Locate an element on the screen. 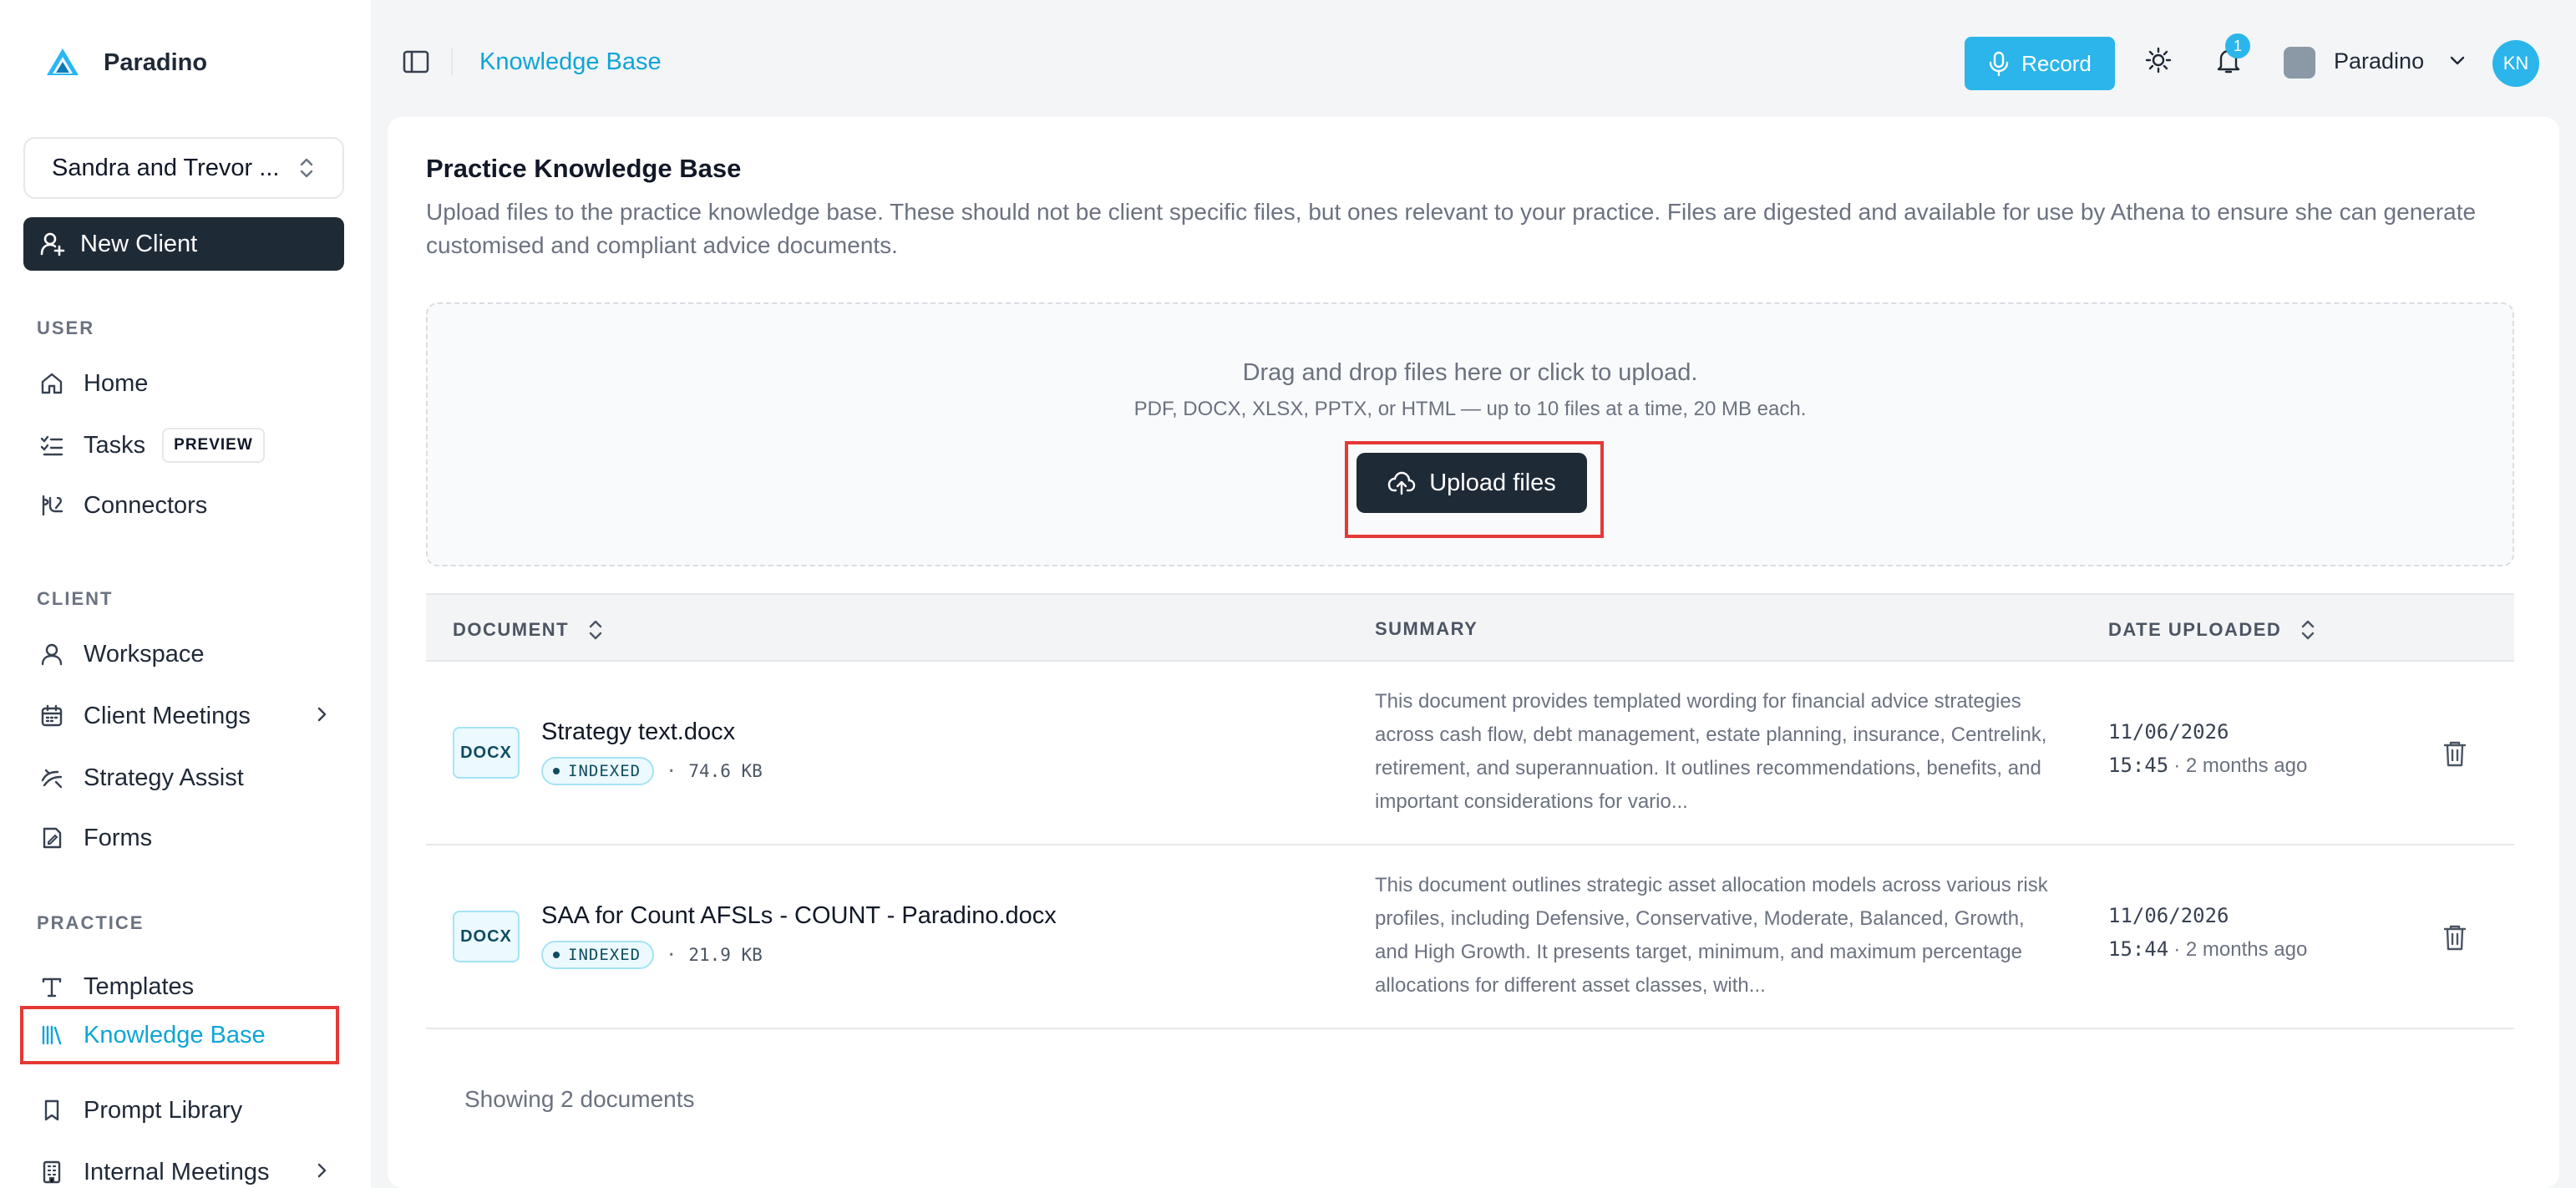 This screenshot has height=1188, width=2576. record-button: Record is located at coordinates (2040, 64).